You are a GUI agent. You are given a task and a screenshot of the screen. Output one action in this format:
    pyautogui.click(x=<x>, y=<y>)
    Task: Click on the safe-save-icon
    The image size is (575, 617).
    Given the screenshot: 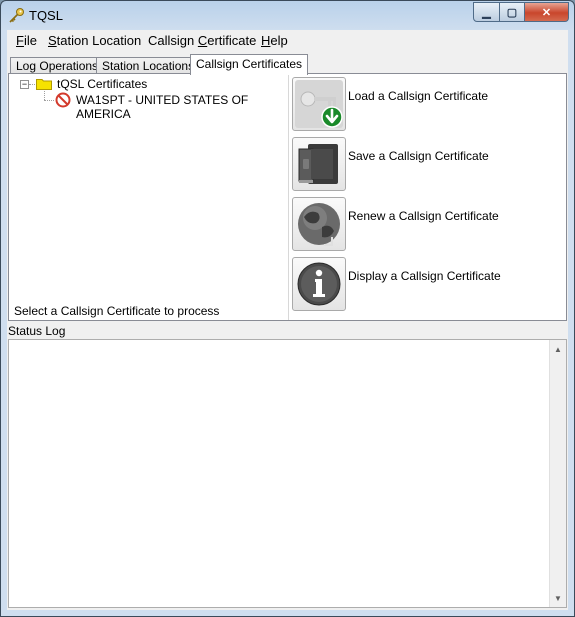 What is the action you would take?
    pyautogui.click(x=318, y=164)
    